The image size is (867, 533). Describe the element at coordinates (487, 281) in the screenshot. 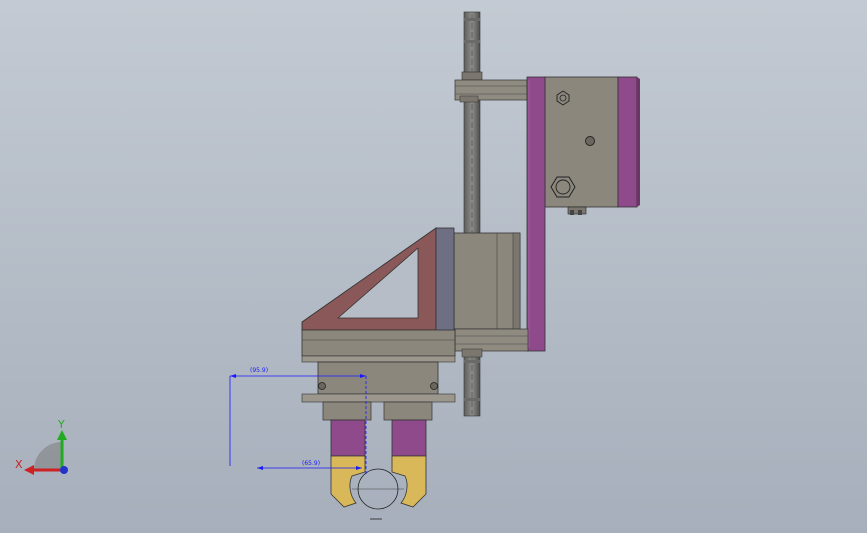

I see `linear-bearing-block` at that location.